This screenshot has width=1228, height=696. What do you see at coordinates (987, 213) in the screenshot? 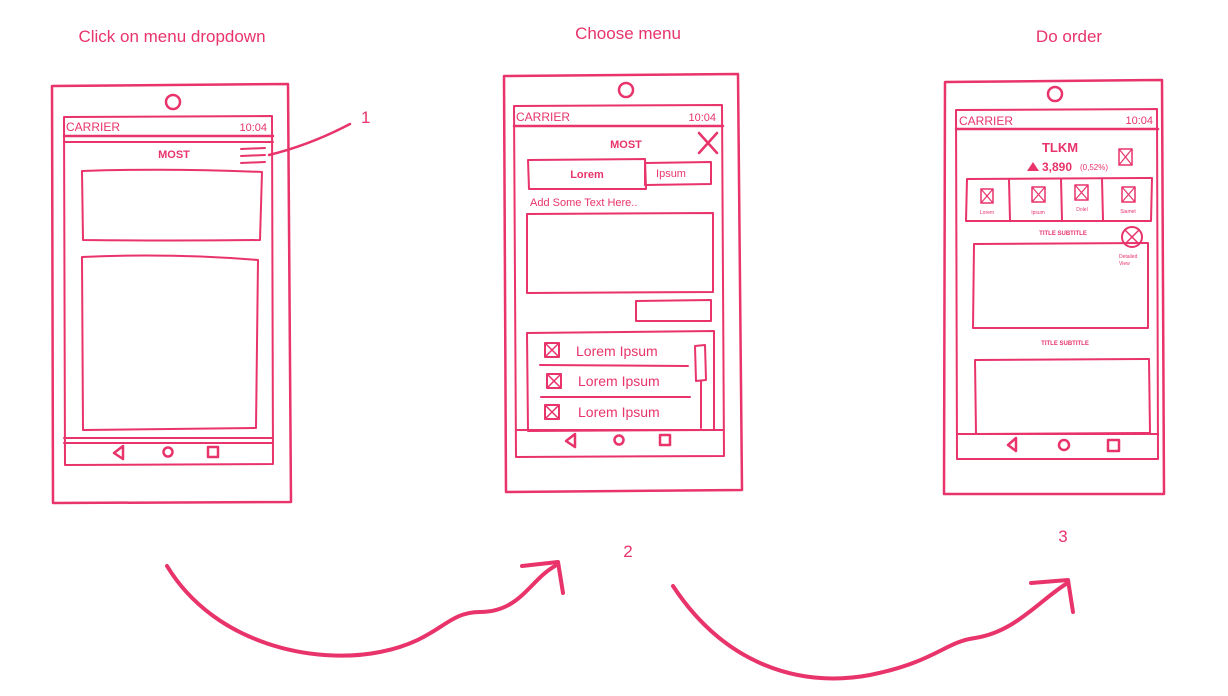
I see `tile-label: Lorem` at bounding box center [987, 213].